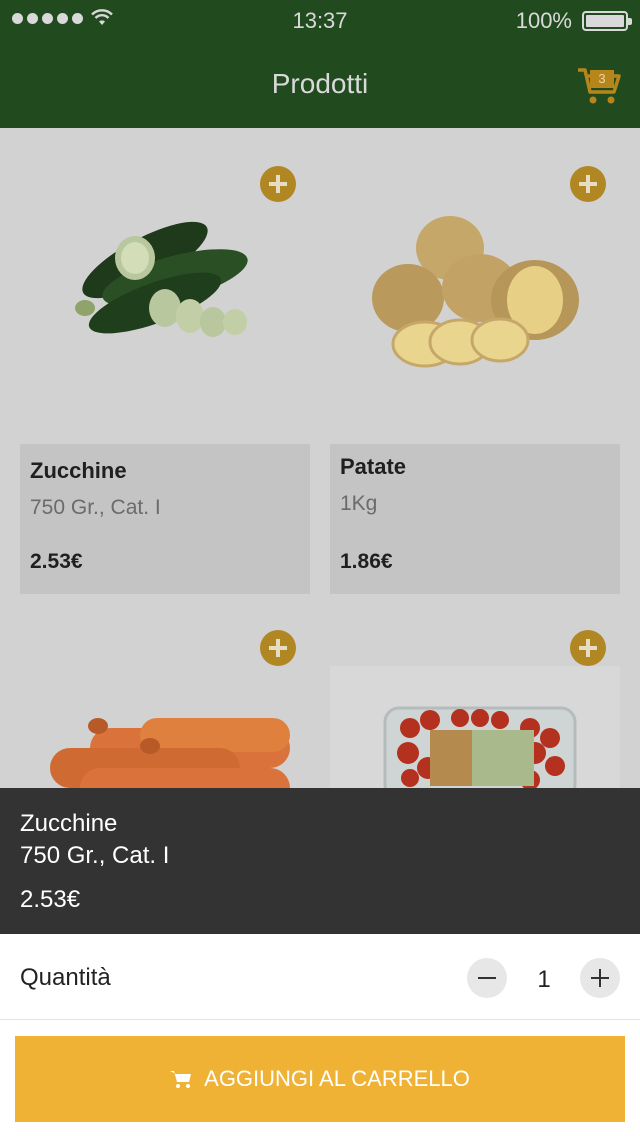  What do you see at coordinates (50, 899) in the screenshot?
I see `selected-product-price: 2.53€` at bounding box center [50, 899].